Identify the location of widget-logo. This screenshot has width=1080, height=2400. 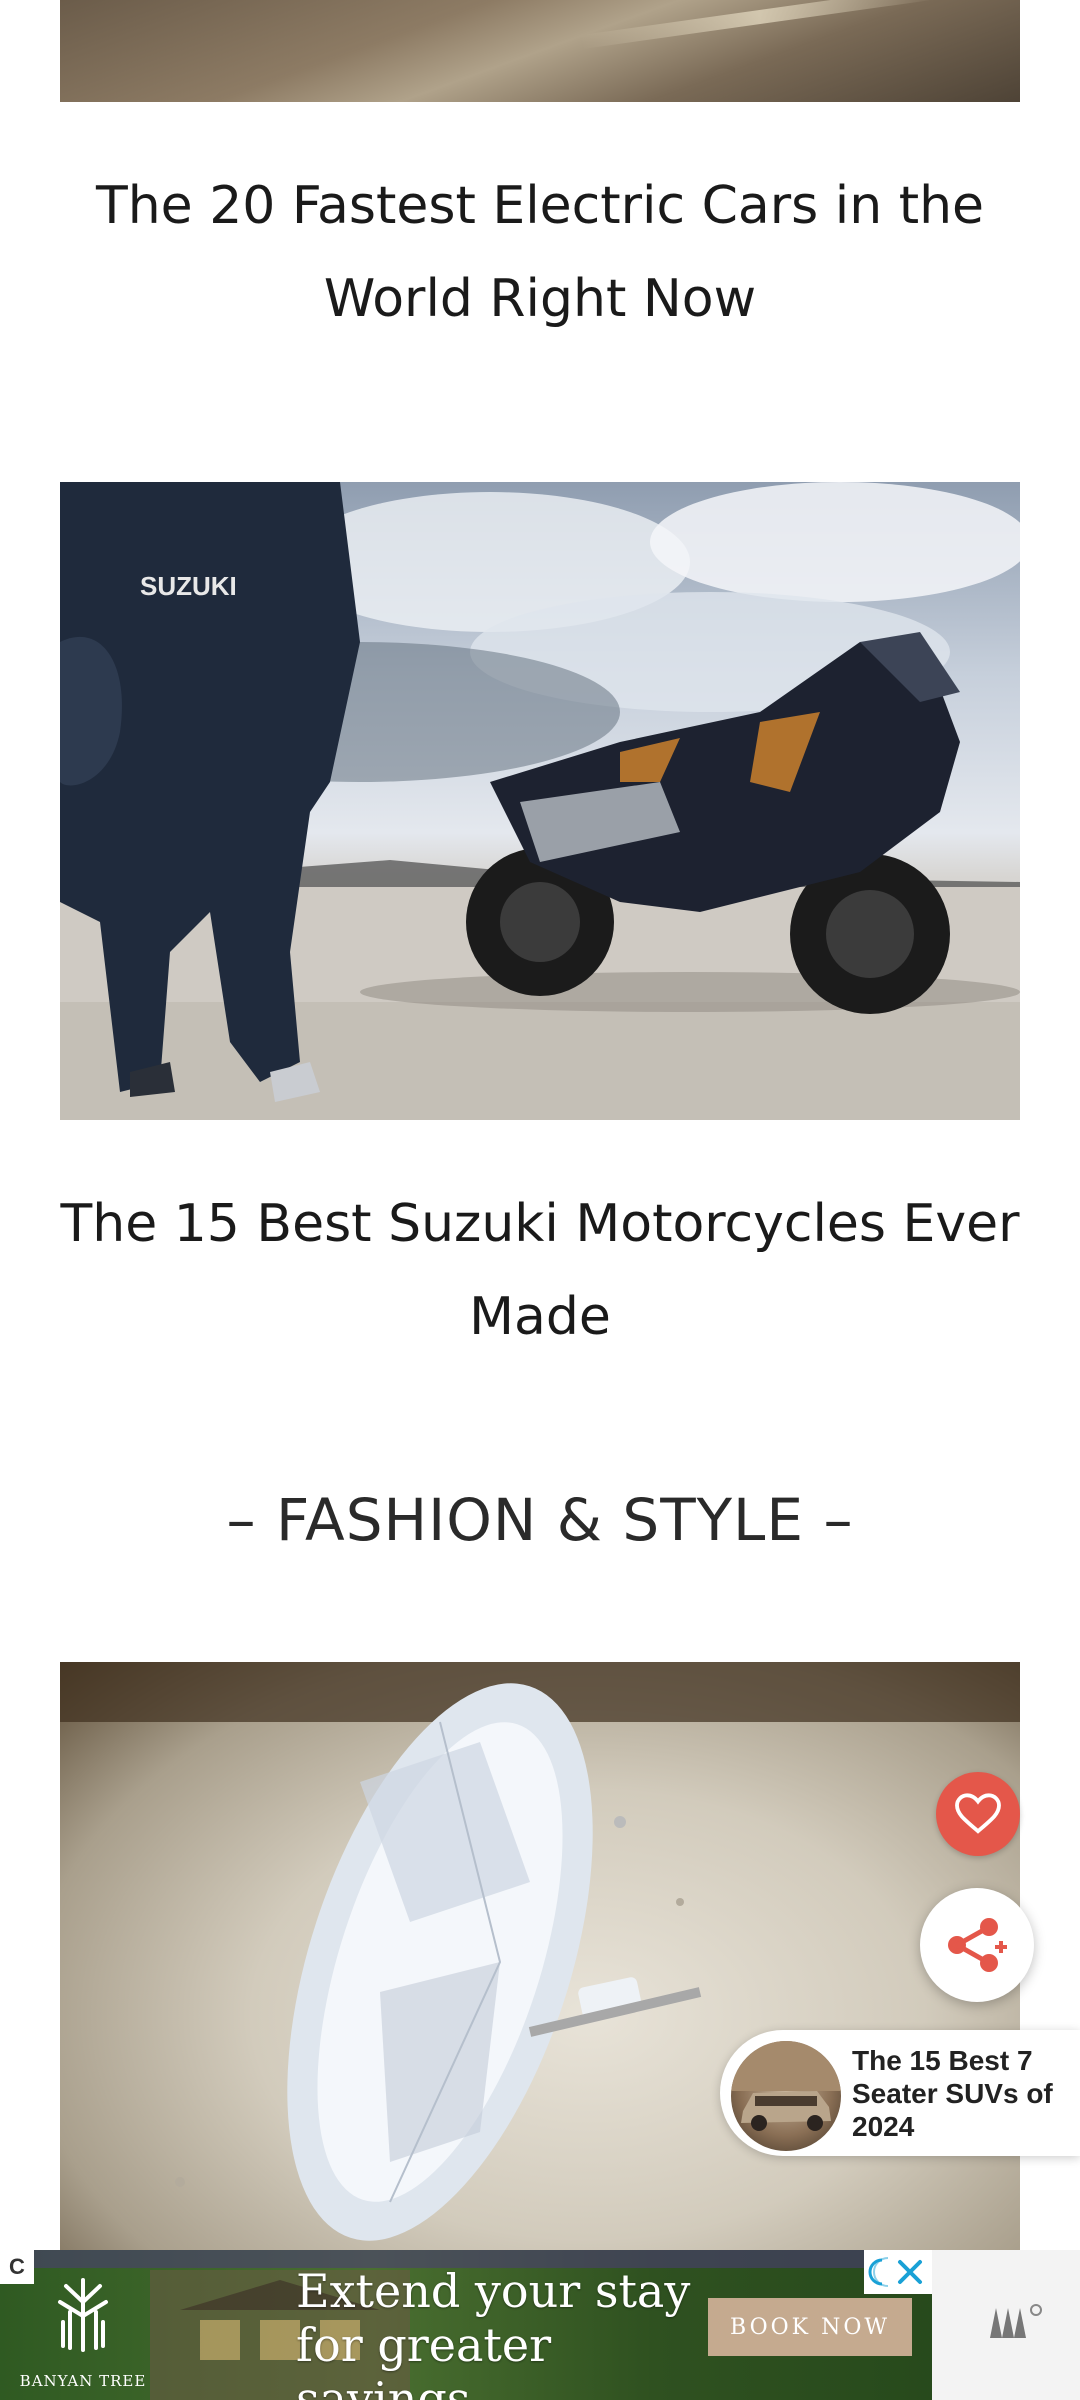
(1016, 2324).